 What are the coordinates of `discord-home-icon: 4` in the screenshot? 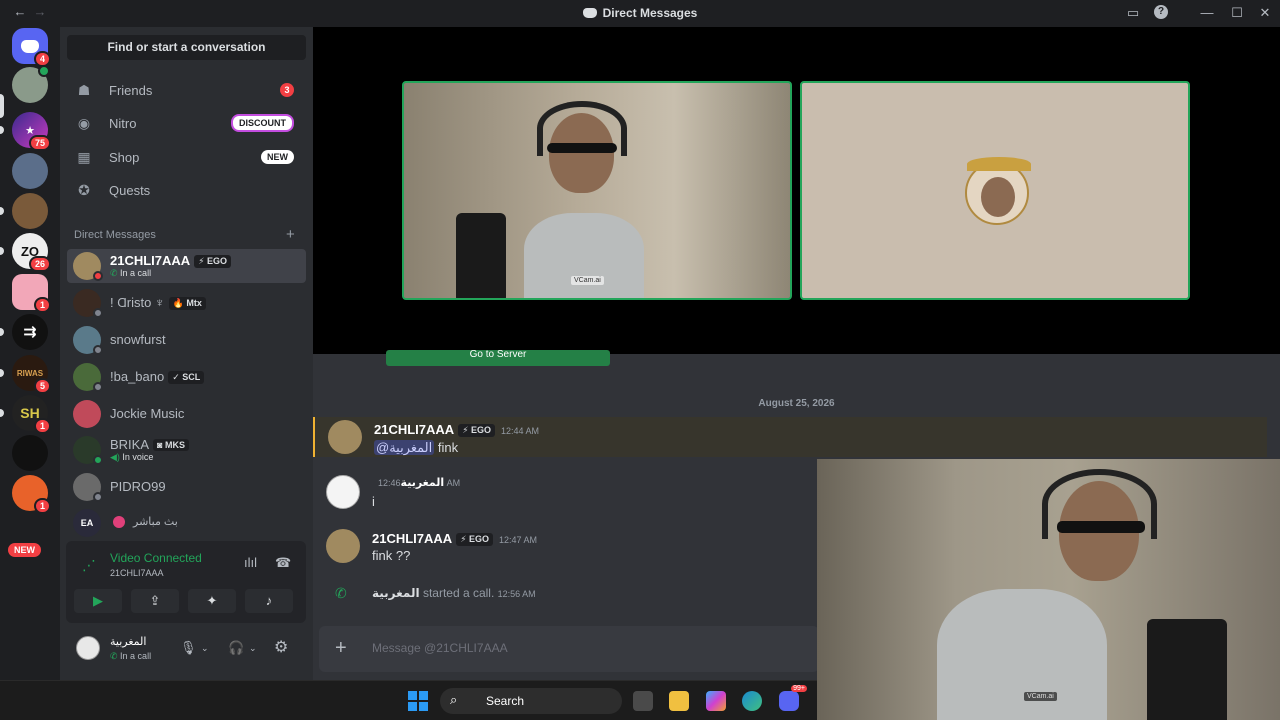 It's located at (31, 47).